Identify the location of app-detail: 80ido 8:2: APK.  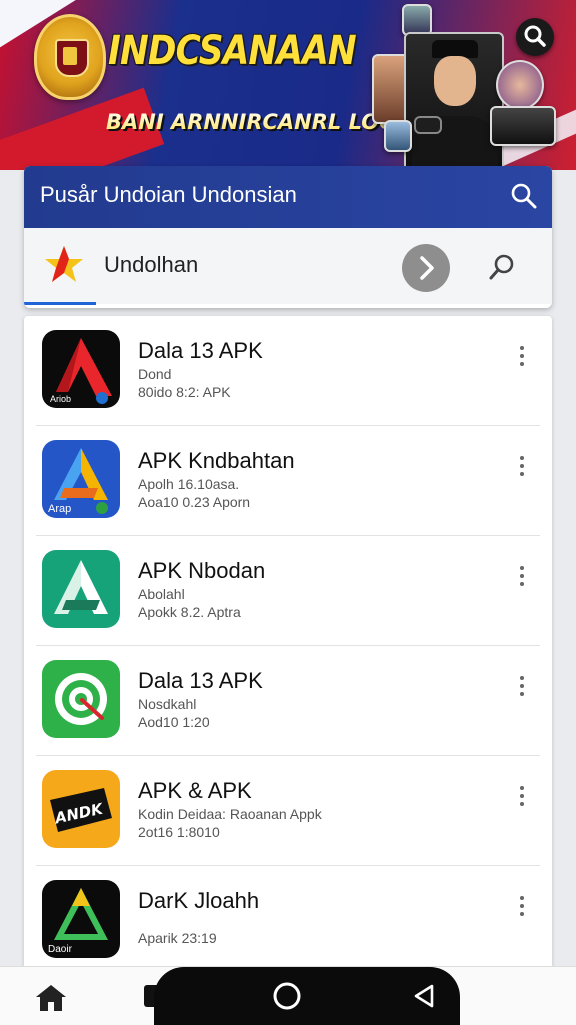
(184, 392).